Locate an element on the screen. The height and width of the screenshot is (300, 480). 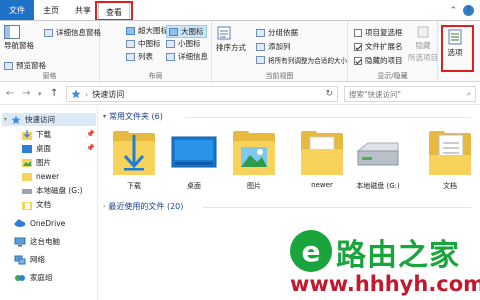
details-pane-button: 详细信息窗格 is located at coordinates (72, 32).